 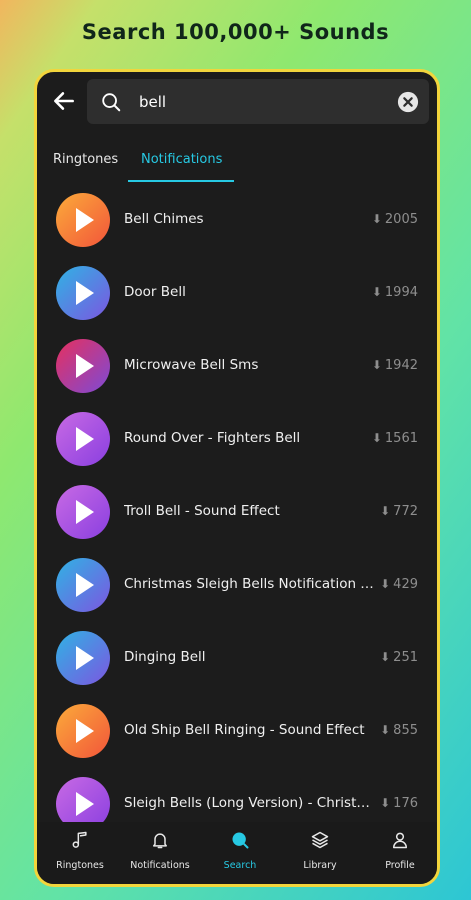 What do you see at coordinates (160, 853) in the screenshot?
I see `nav-notifications: Notifications` at bounding box center [160, 853].